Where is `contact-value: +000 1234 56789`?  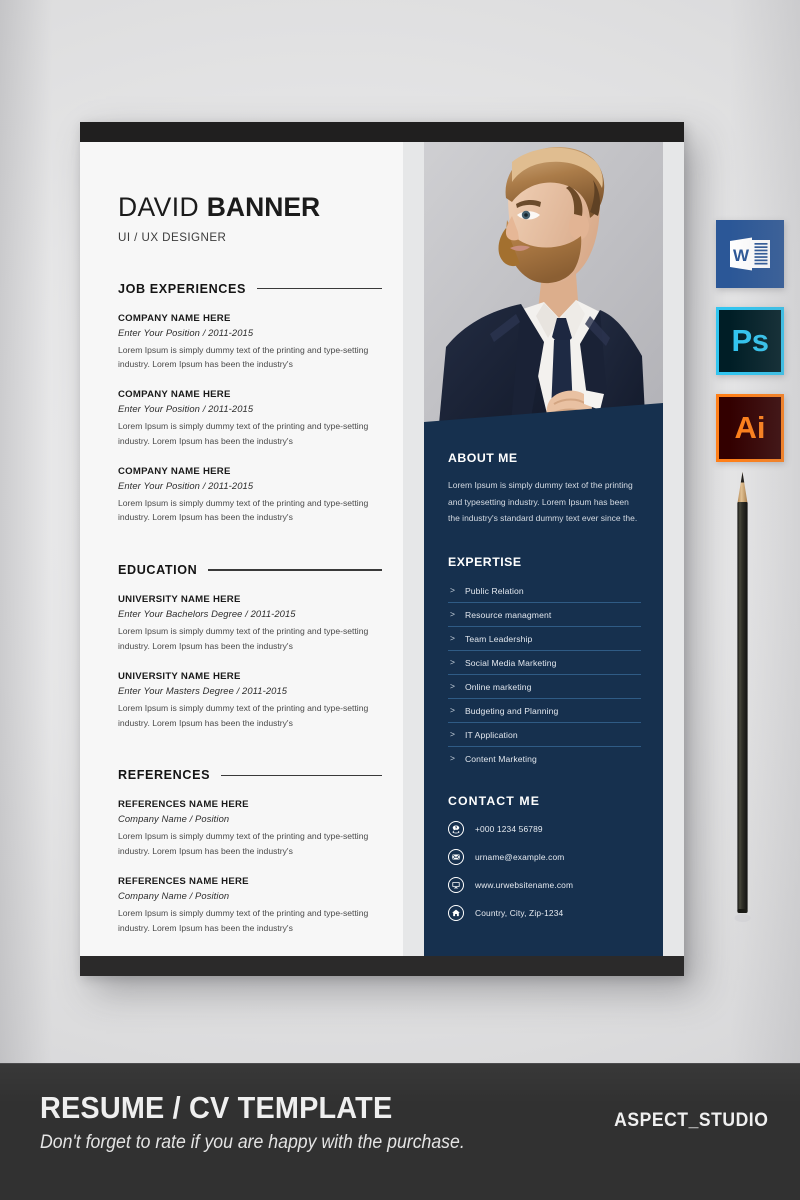
contact-value: +000 1234 56789 is located at coordinates (509, 828).